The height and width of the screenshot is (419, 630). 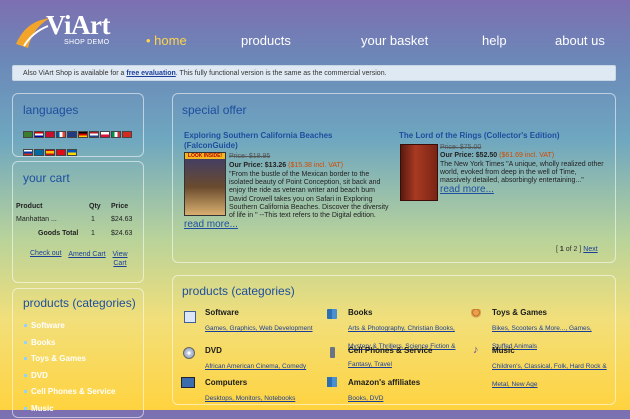 What do you see at coordinates (69, 378) in the screenshot?
I see `side-category-item: DVD` at bounding box center [69, 378].